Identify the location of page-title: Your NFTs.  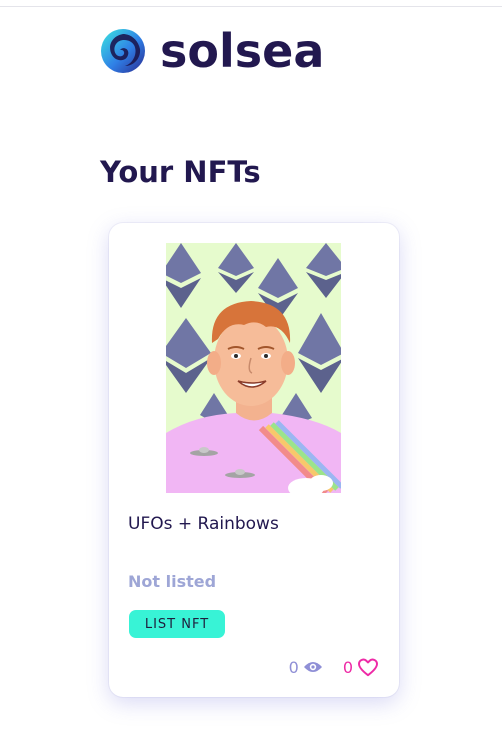
(180, 172).